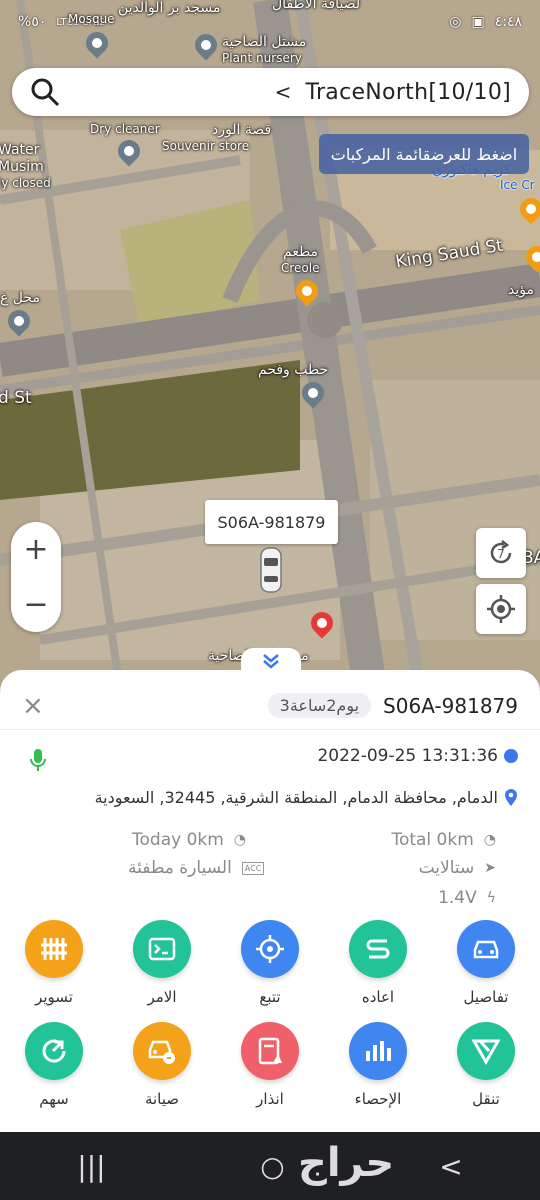  Describe the element at coordinates (206, 146) in the screenshot. I see `map-label-souvenir-en: Souvenir store` at that location.